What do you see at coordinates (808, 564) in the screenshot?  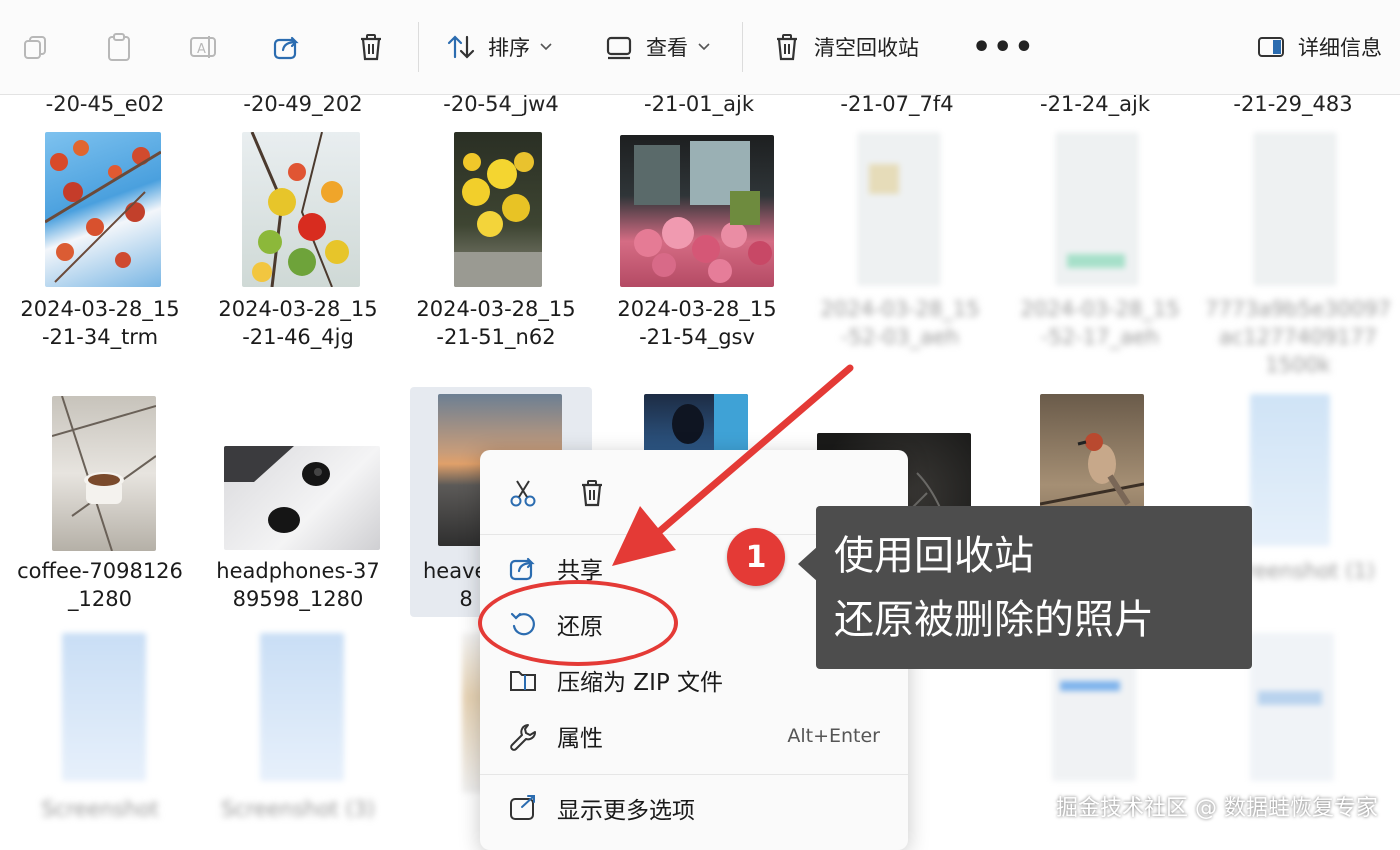 I see `callout-pointer` at bounding box center [808, 564].